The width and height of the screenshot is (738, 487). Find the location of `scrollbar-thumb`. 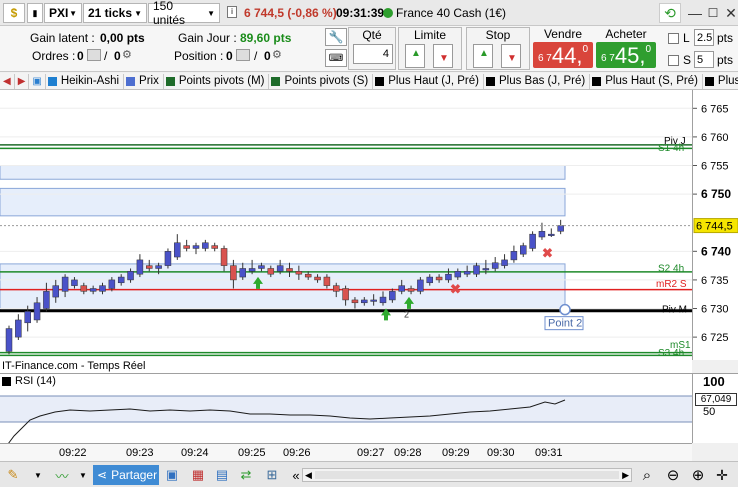

scrollbar-thumb is located at coordinates (467, 475).